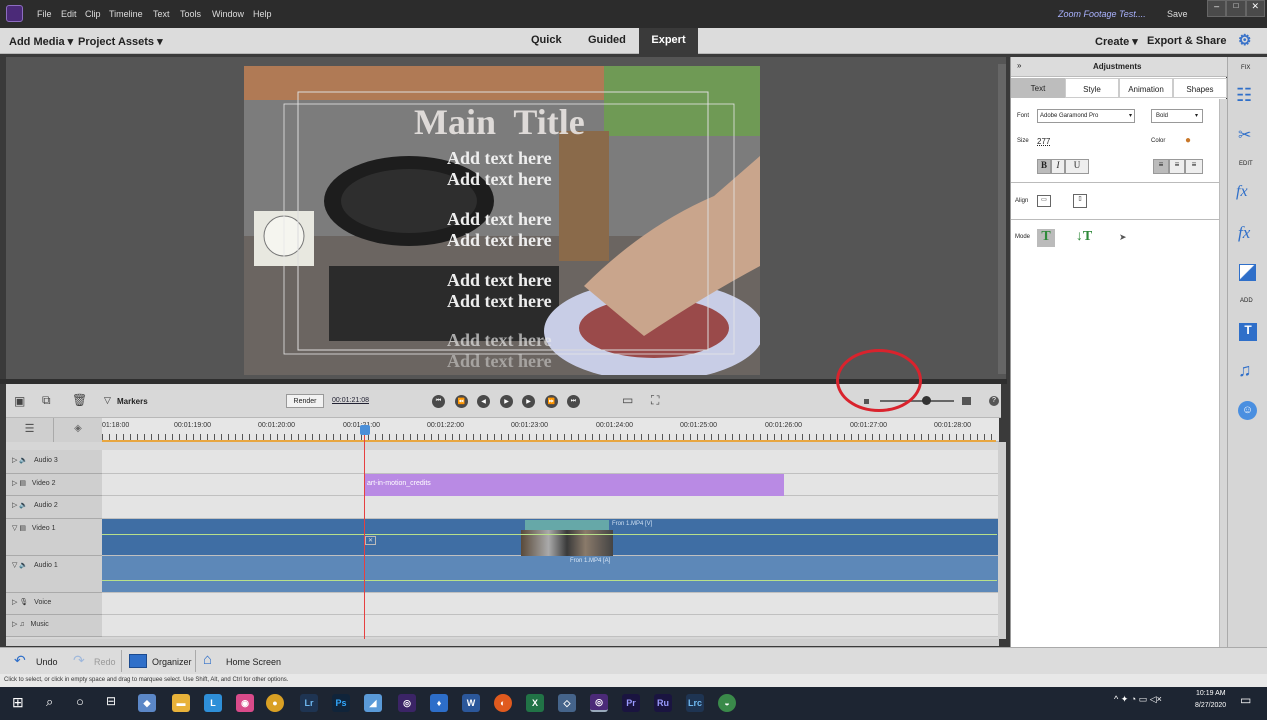 The width and height of the screenshot is (1267, 720). Describe the element at coordinates (46, 400) in the screenshot. I see `copy-icon: ⧉` at that location.